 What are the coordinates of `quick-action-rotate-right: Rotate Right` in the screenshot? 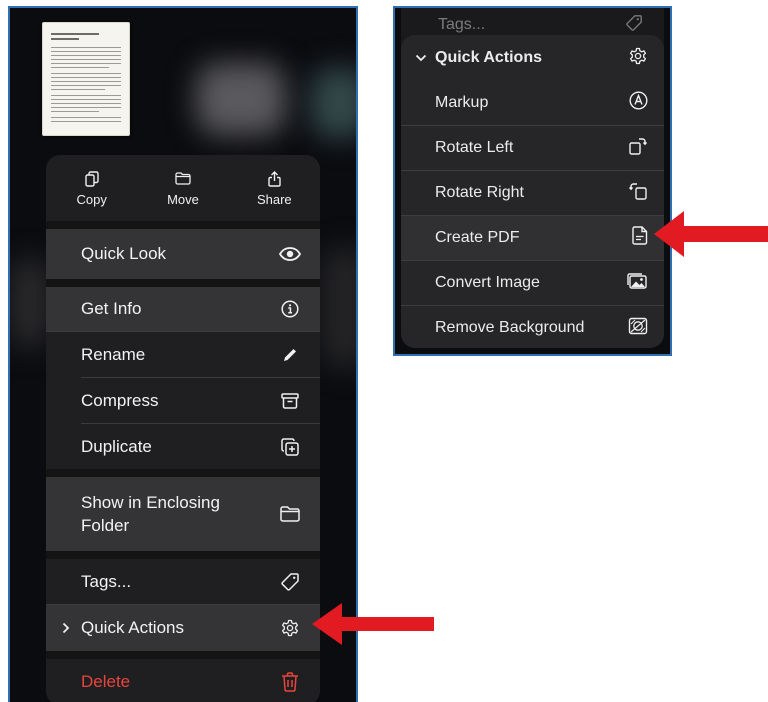 It's located at (532, 193).